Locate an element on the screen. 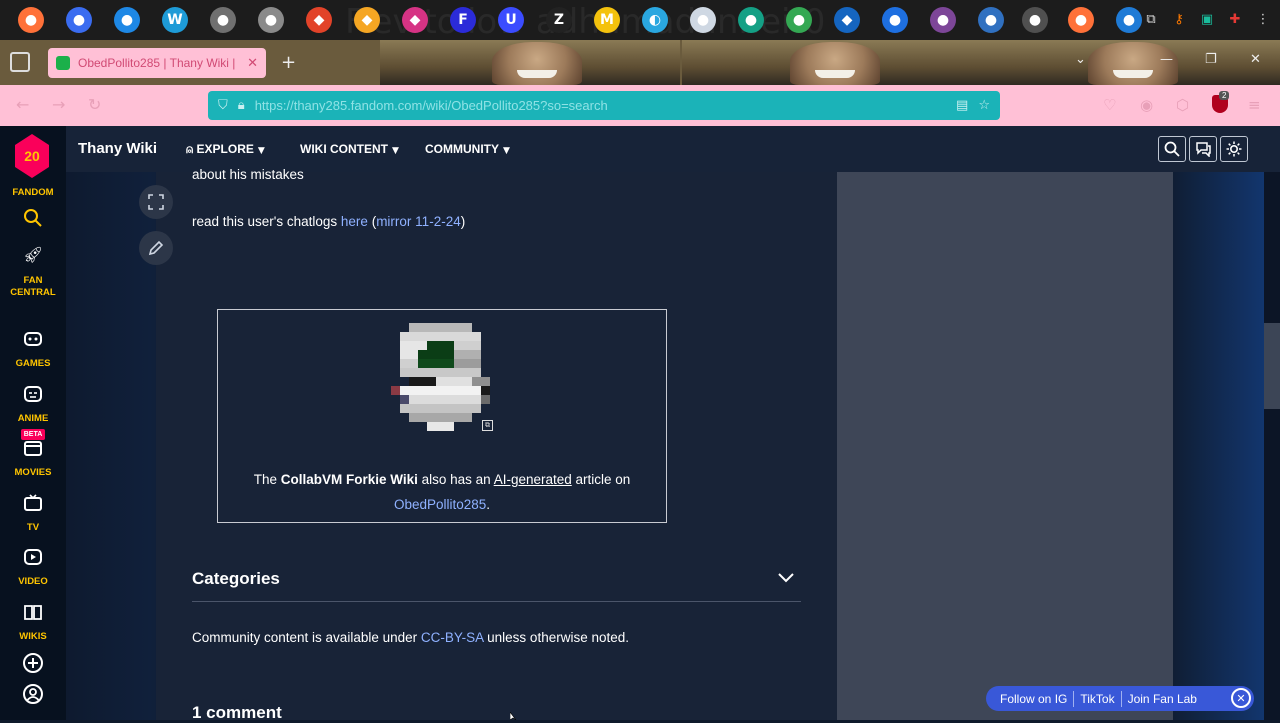  hamburger-menu-icon: ≡ is located at coordinates (1254, 105).